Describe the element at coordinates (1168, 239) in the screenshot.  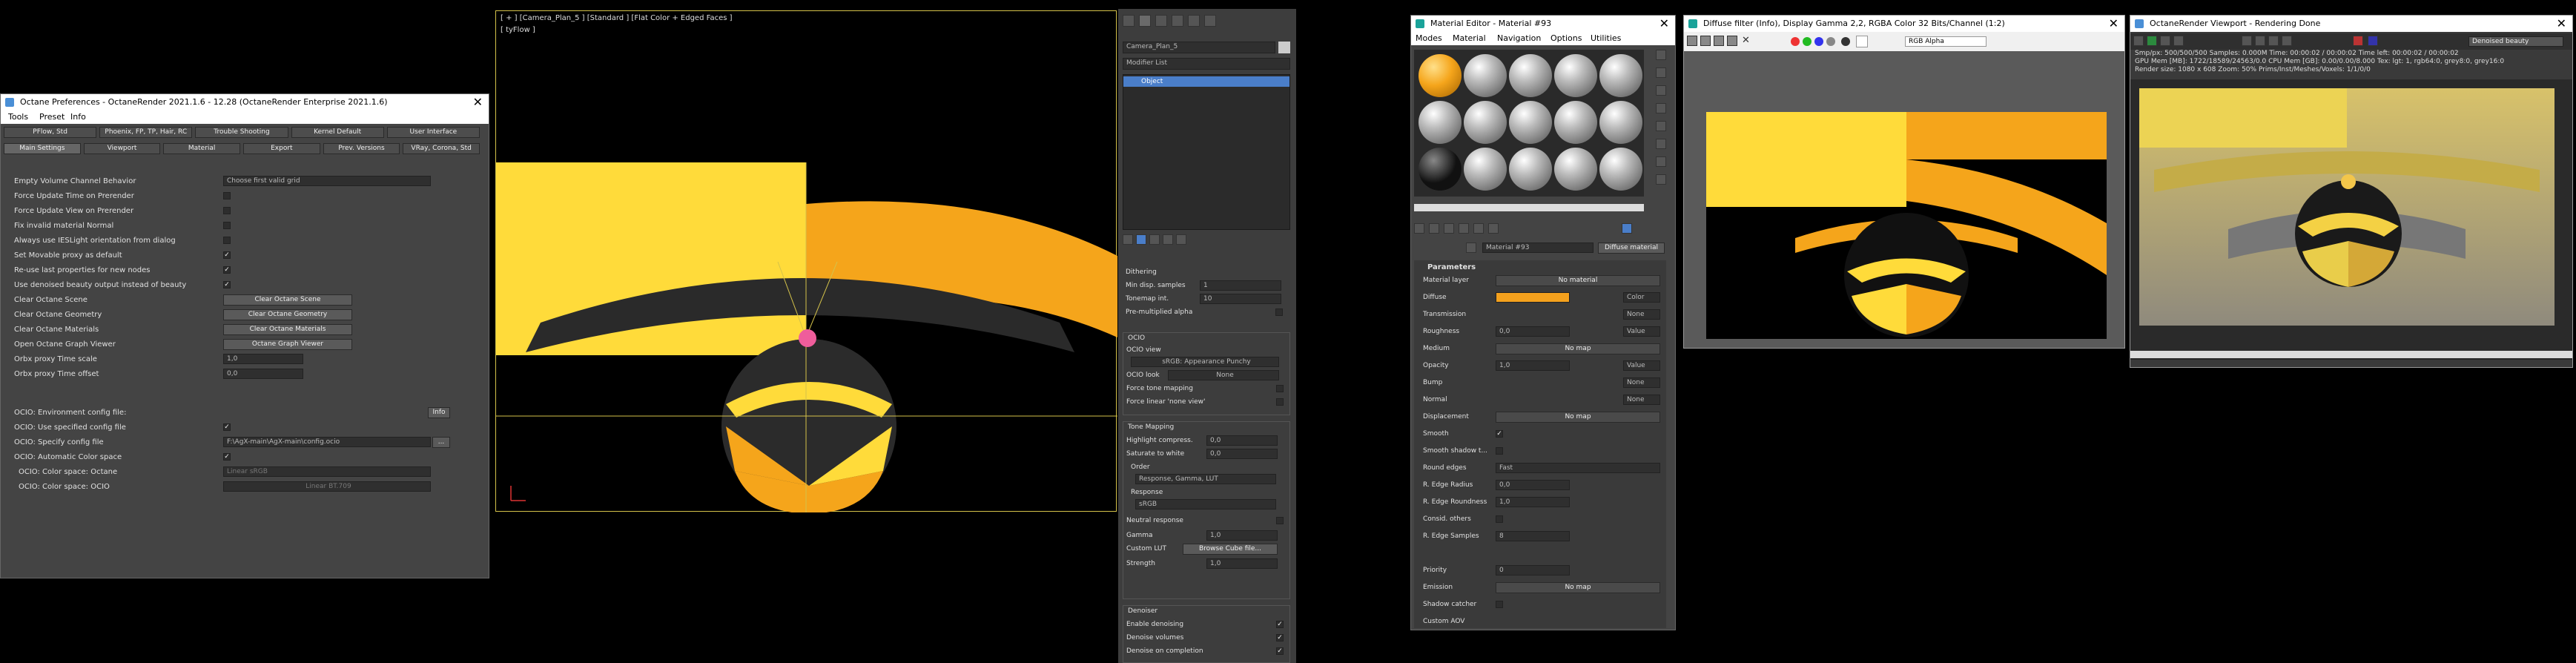
I see `remove-modifier-icon` at that location.